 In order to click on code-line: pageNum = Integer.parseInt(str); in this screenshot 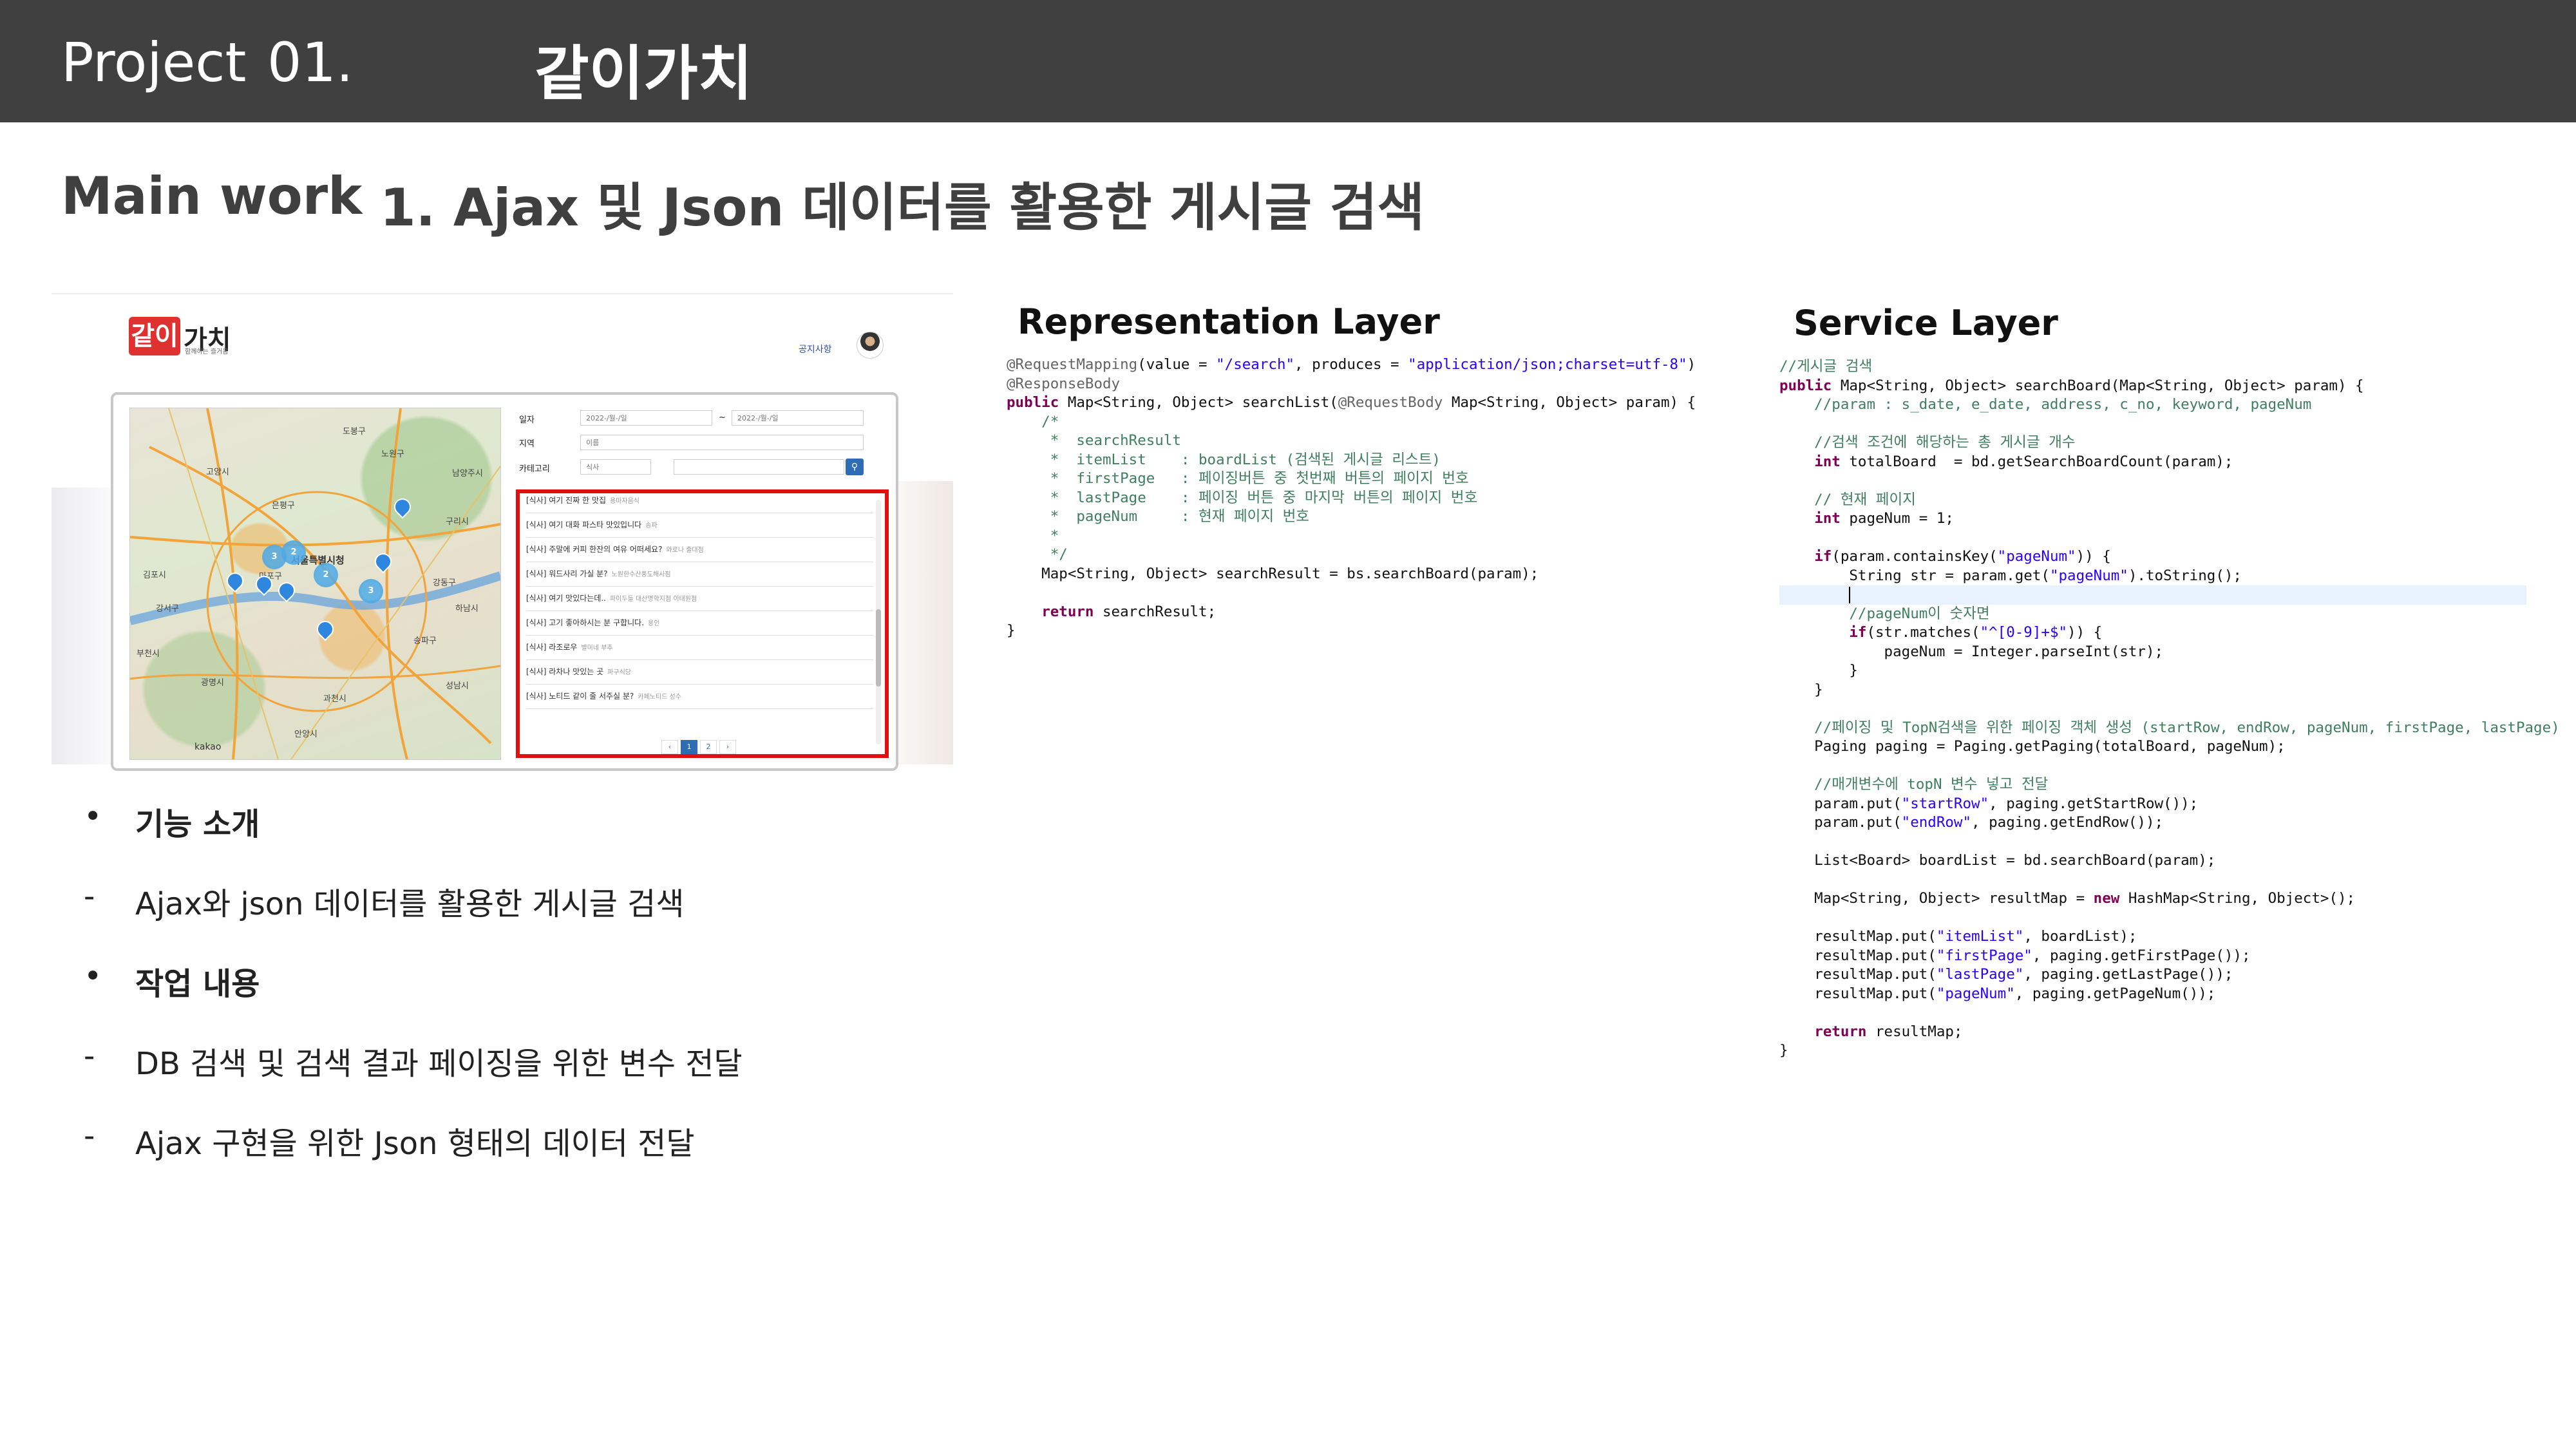, I will do `click(2152, 652)`.